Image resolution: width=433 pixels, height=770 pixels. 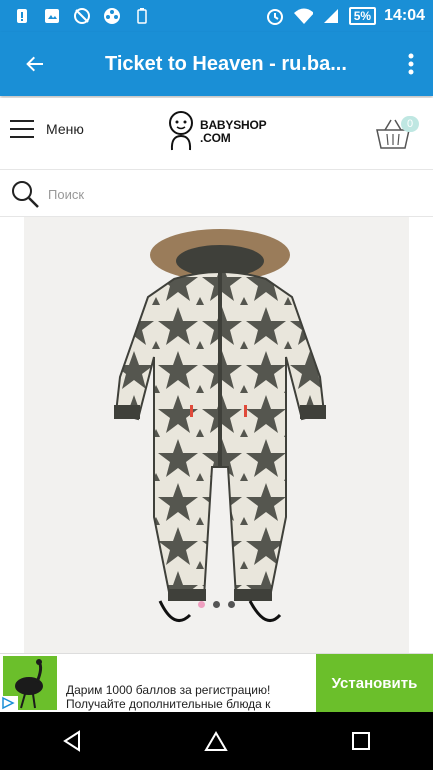 I want to click on search-icon, so click(x=25, y=194).